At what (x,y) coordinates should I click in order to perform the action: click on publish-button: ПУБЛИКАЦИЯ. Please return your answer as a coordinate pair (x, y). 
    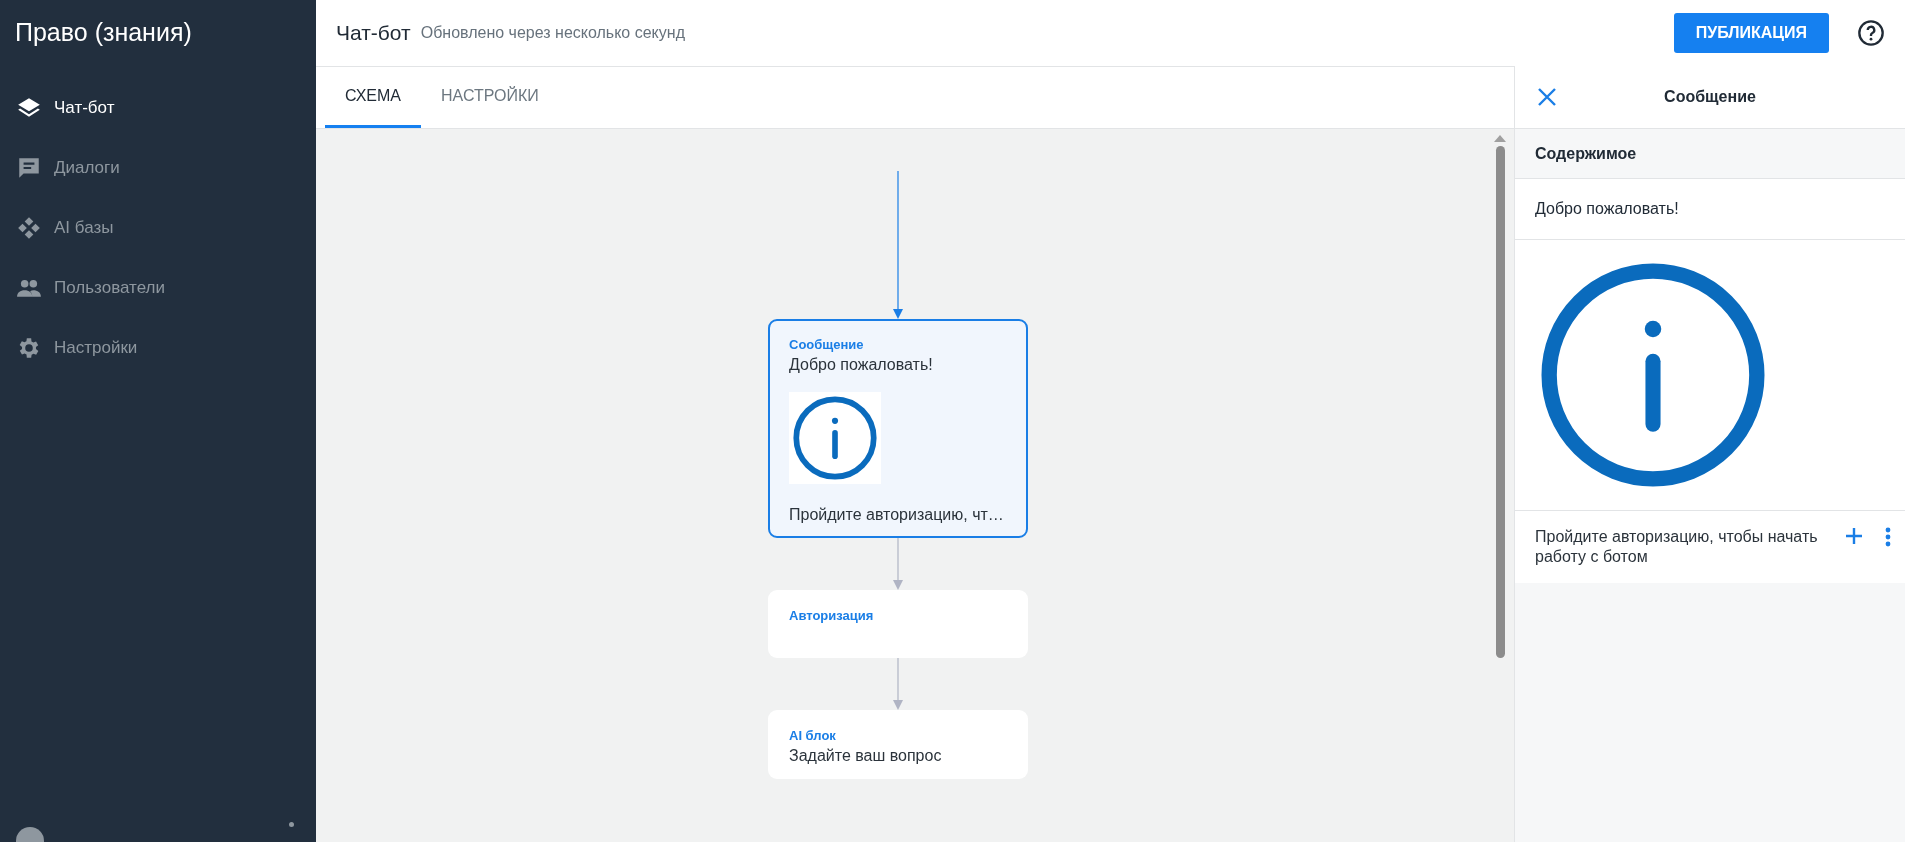
    Looking at the image, I should click on (1751, 33).